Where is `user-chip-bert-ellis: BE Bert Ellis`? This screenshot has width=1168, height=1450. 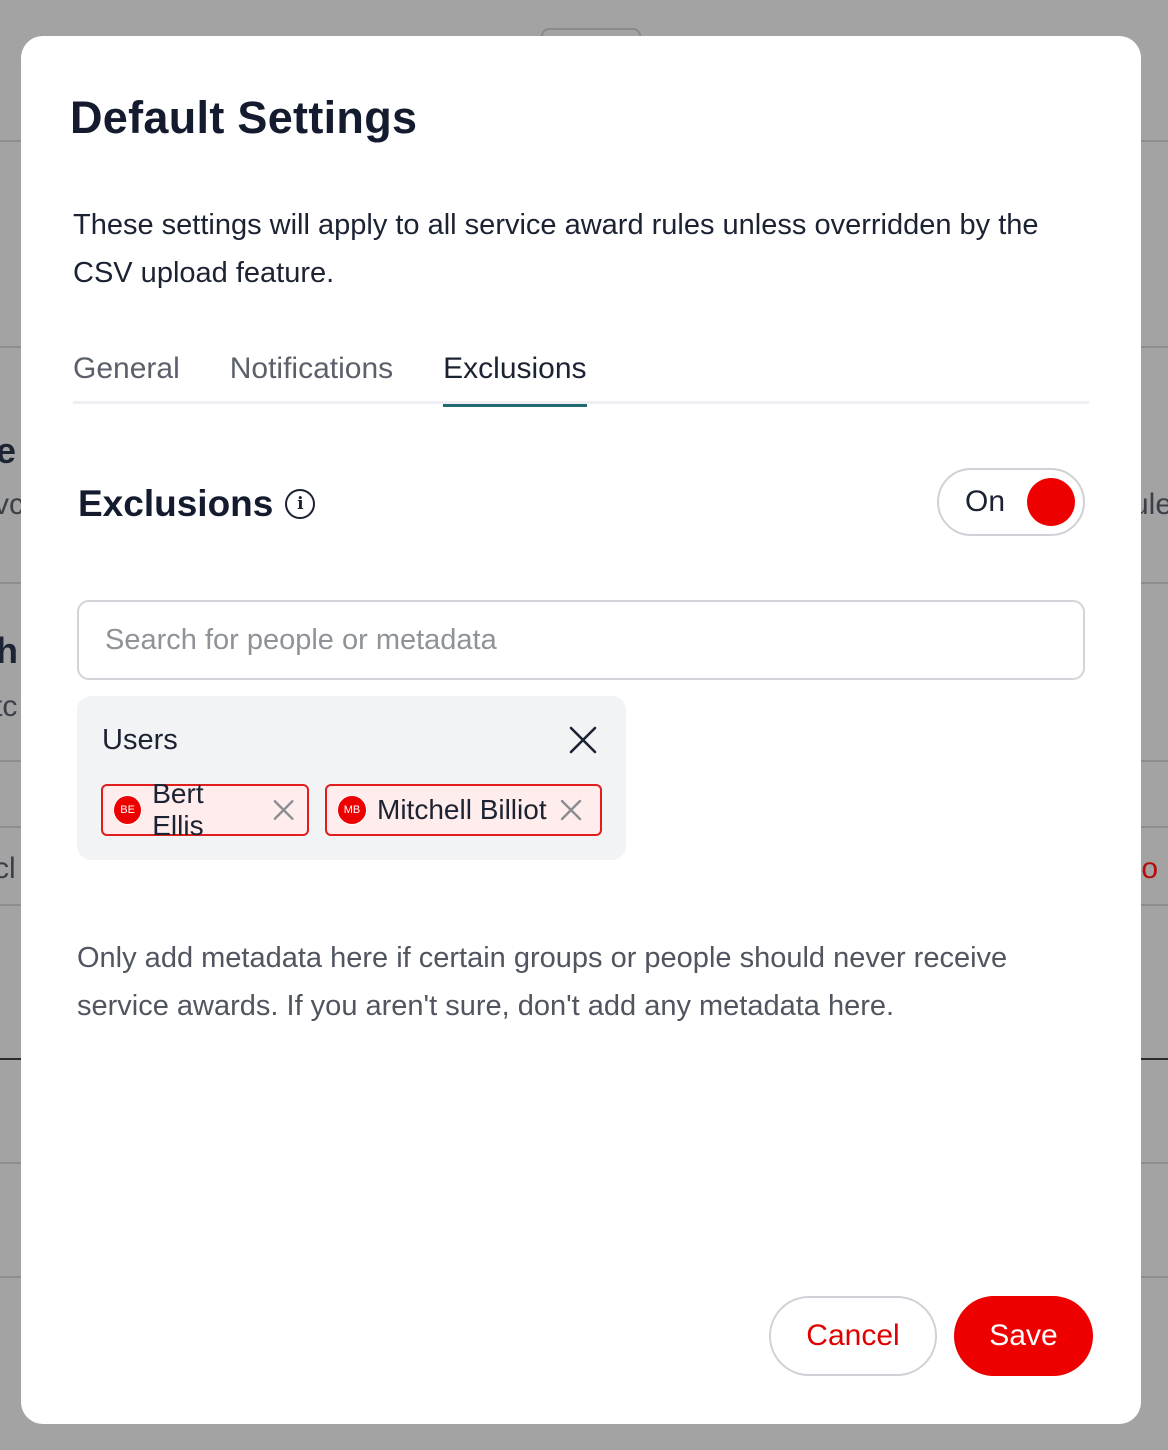 user-chip-bert-ellis: BE Bert Ellis is located at coordinates (205, 809).